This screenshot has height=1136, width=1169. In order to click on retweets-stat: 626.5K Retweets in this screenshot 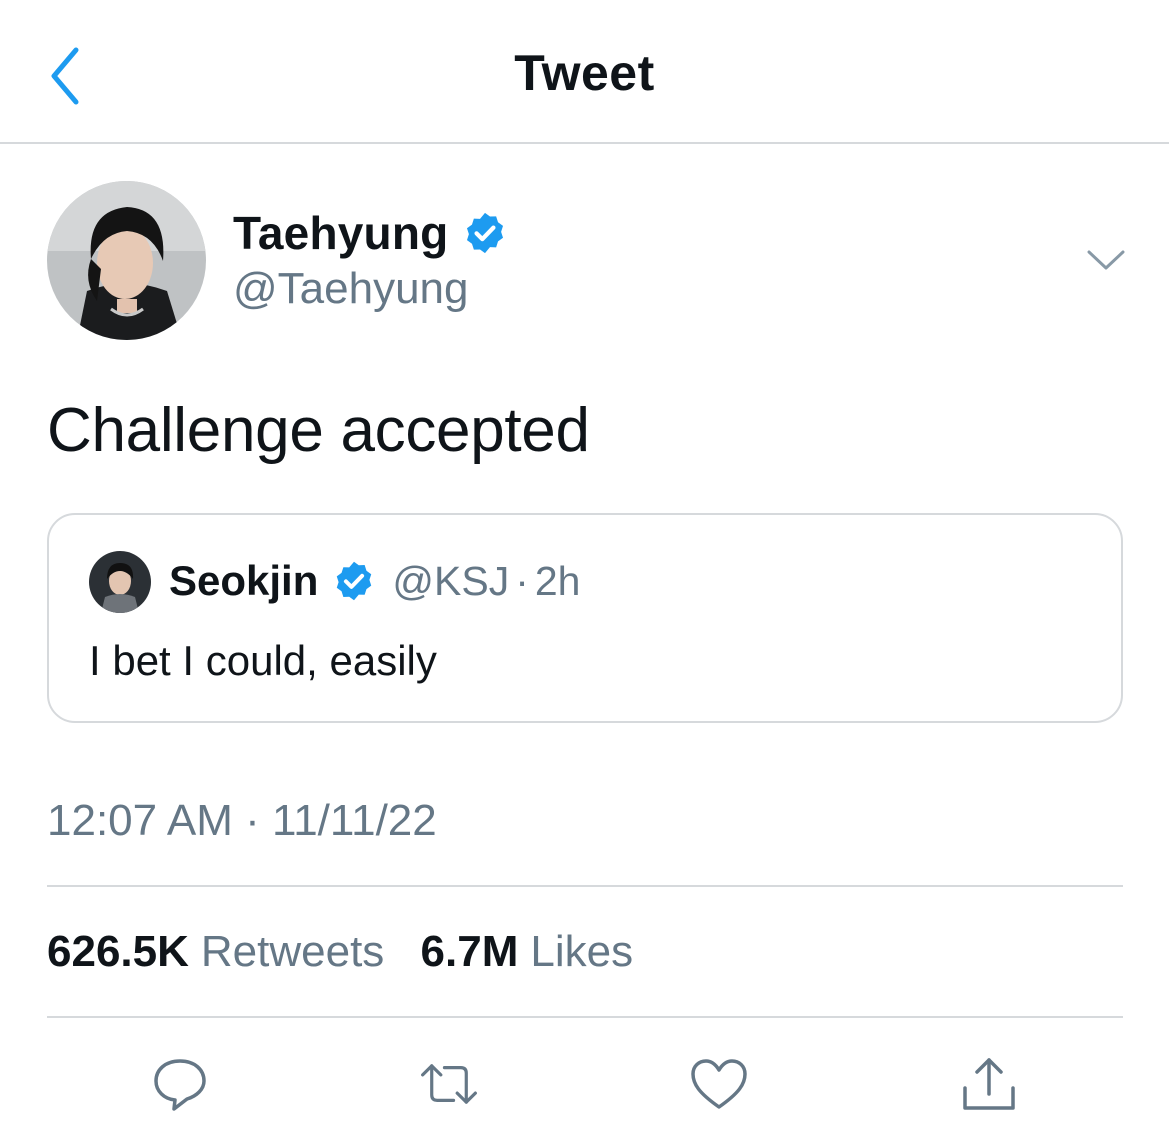, I will do `click(222, 951)`.